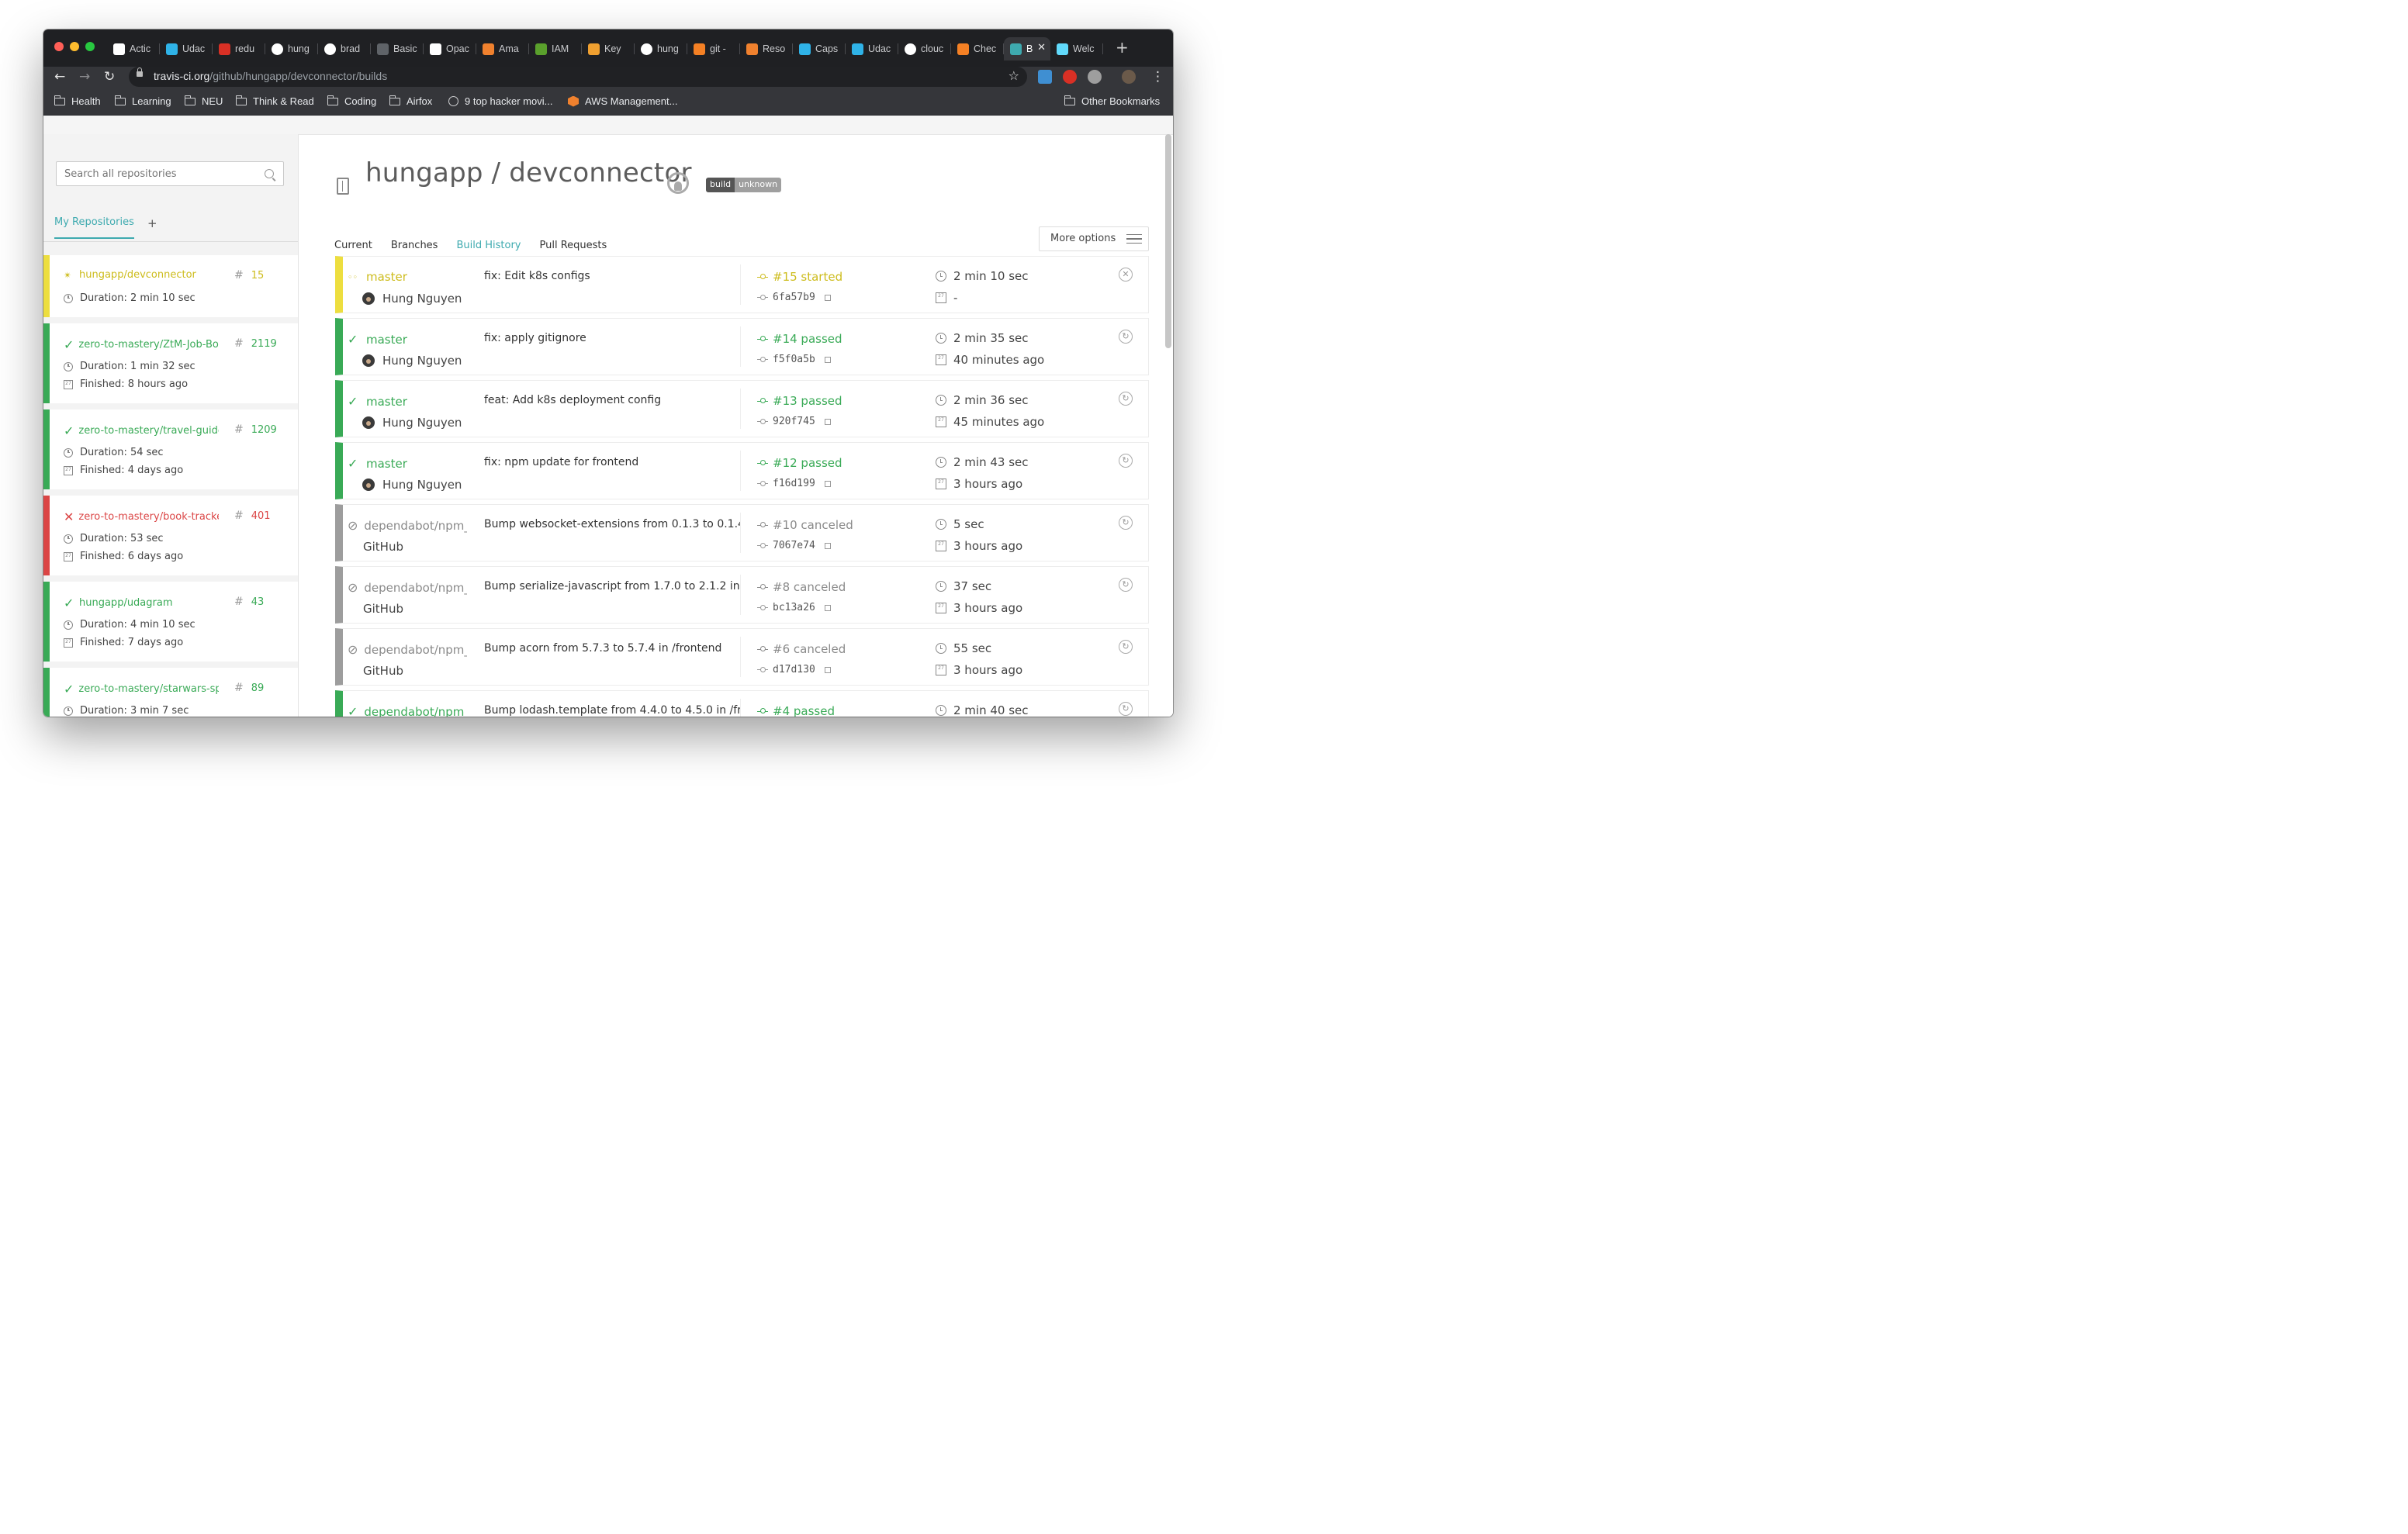 Image resolution: width=2408 pixels, height=1534 pixels. Describe the element at coordinates (1122, 47) in the screenshot. I see `new-tab-button: +` at that location.